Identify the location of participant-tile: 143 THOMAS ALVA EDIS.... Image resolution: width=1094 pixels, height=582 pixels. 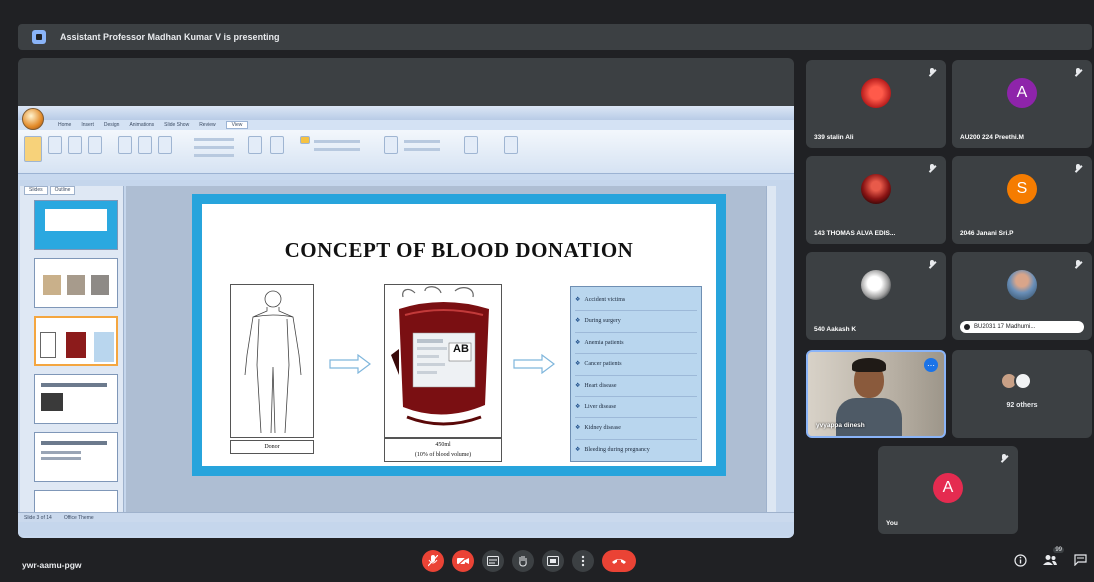
(876, 200).